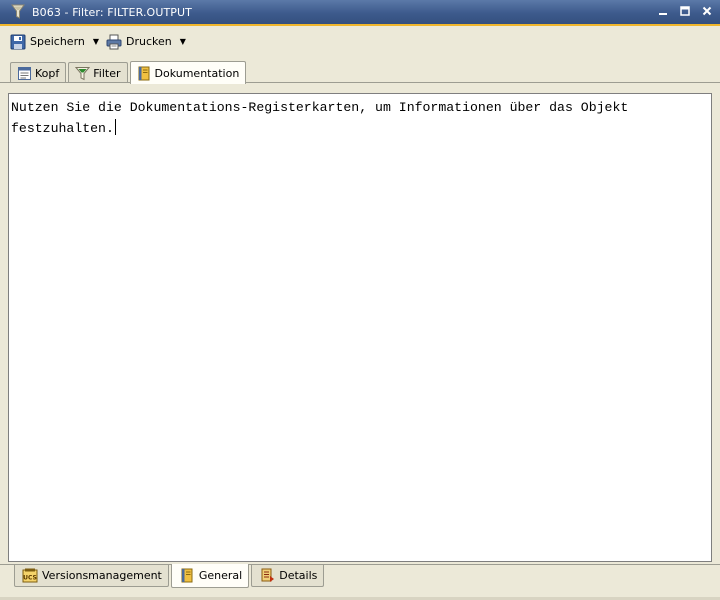 The image size is (720, 600). What do you see at coordinates (360, 41) in the screenshot?
I see `toolbar: Speichern ▼ Drucken ▼` at bounding box center [360, 41].